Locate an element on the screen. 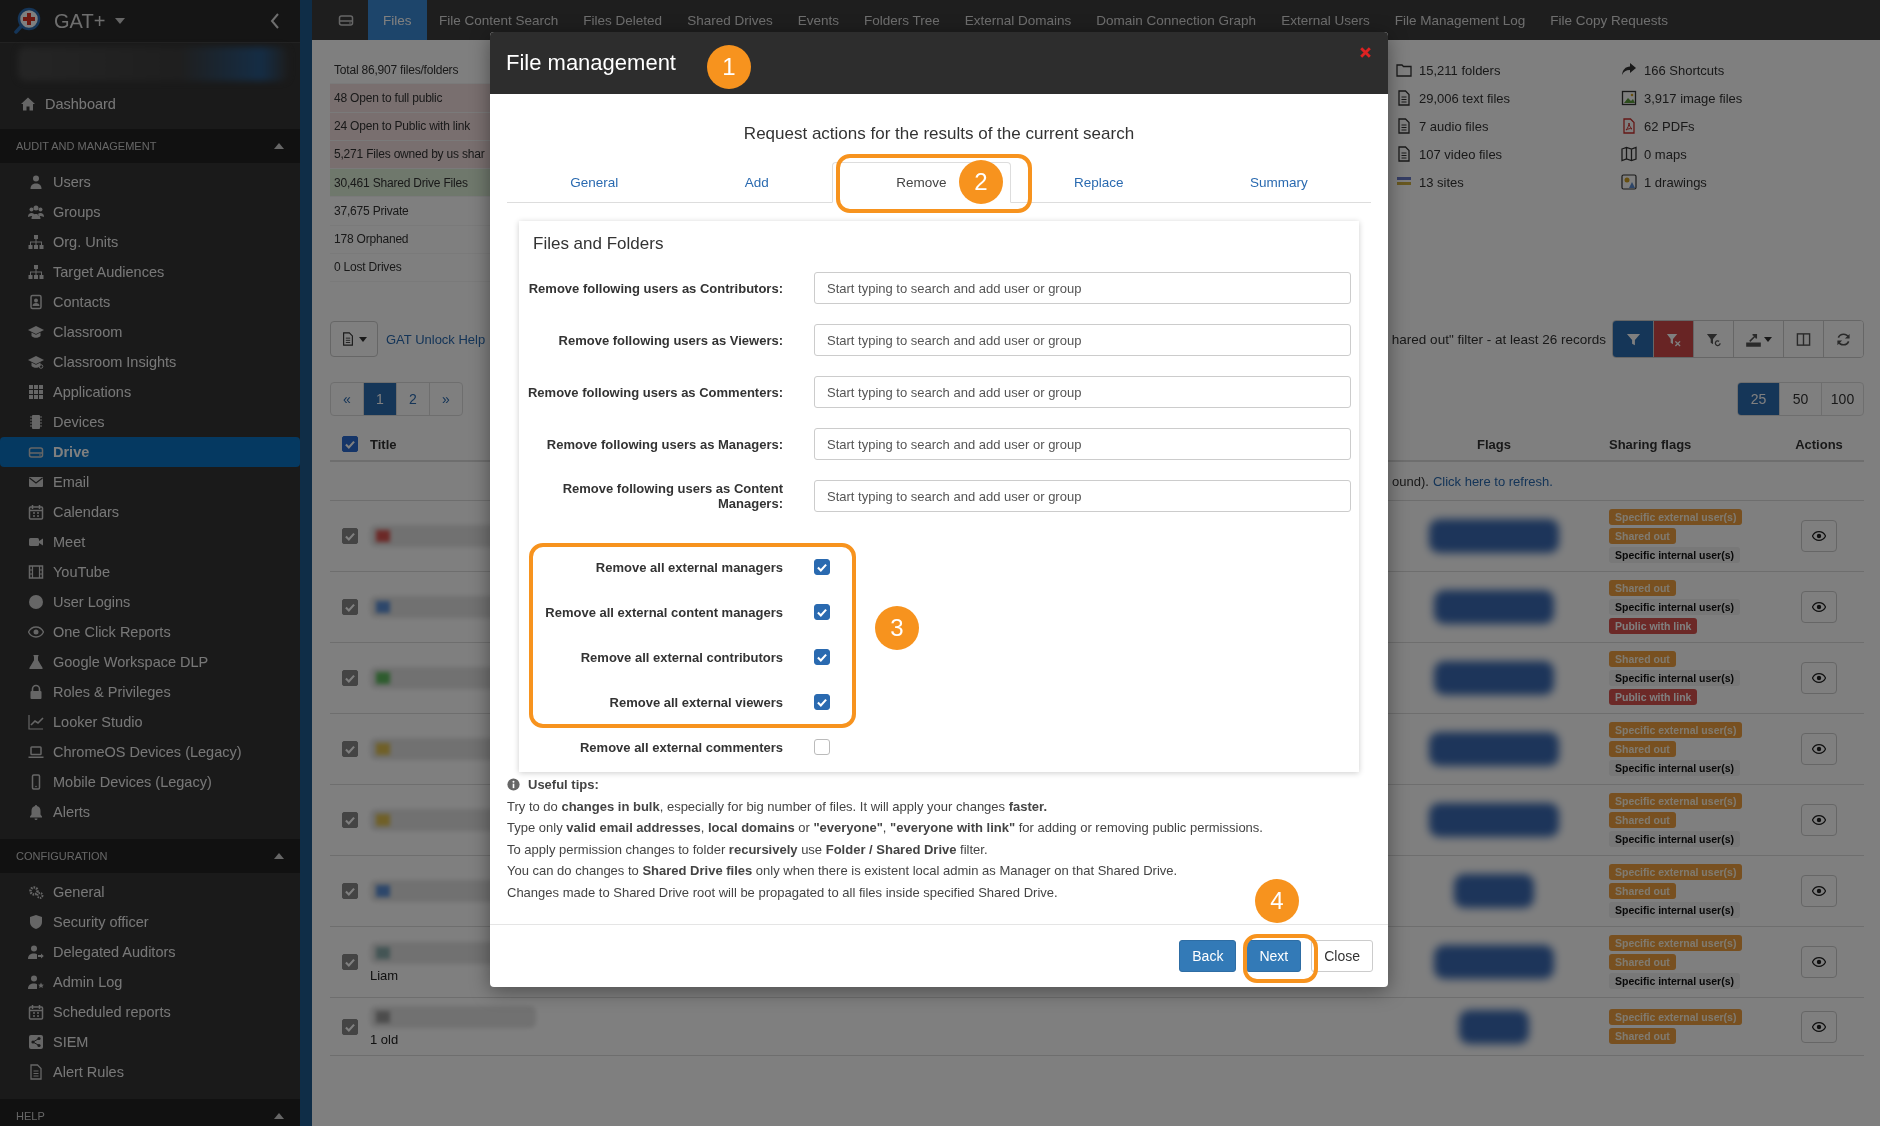  sidebar-item: User Logins is located at coordinates (150, 602).